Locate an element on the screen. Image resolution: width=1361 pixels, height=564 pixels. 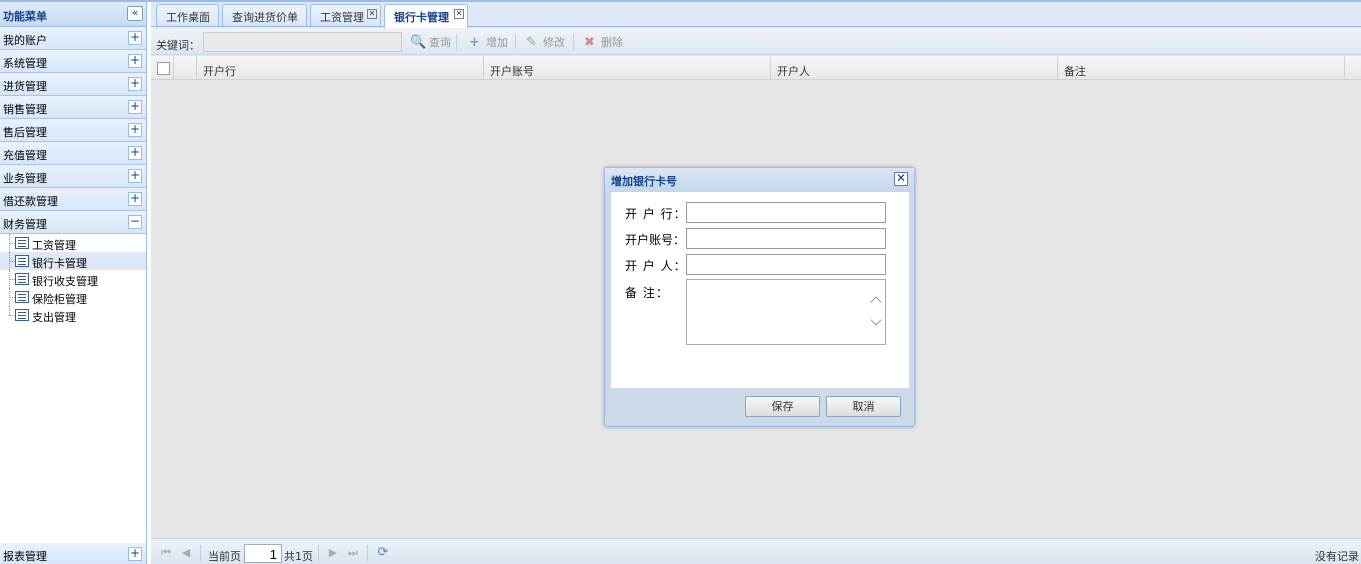
tree-item-bankcard: 银行卡管理 is located at coordinates (73, 261).